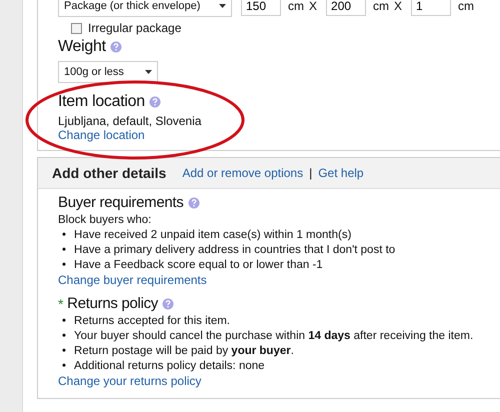 Image resolution: width=500 pixels, height=412 pixels. I want to click on policy-item: Additional returns policy details: none, so click(169, 366).